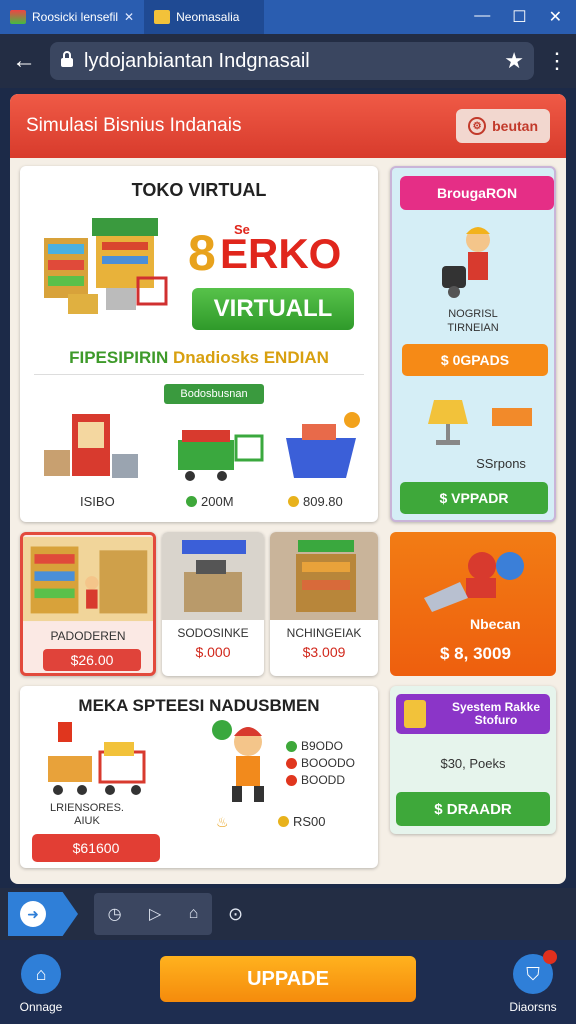  I want to click on robot-card: Nbecan $ 8, 3009, so click(473, 604).